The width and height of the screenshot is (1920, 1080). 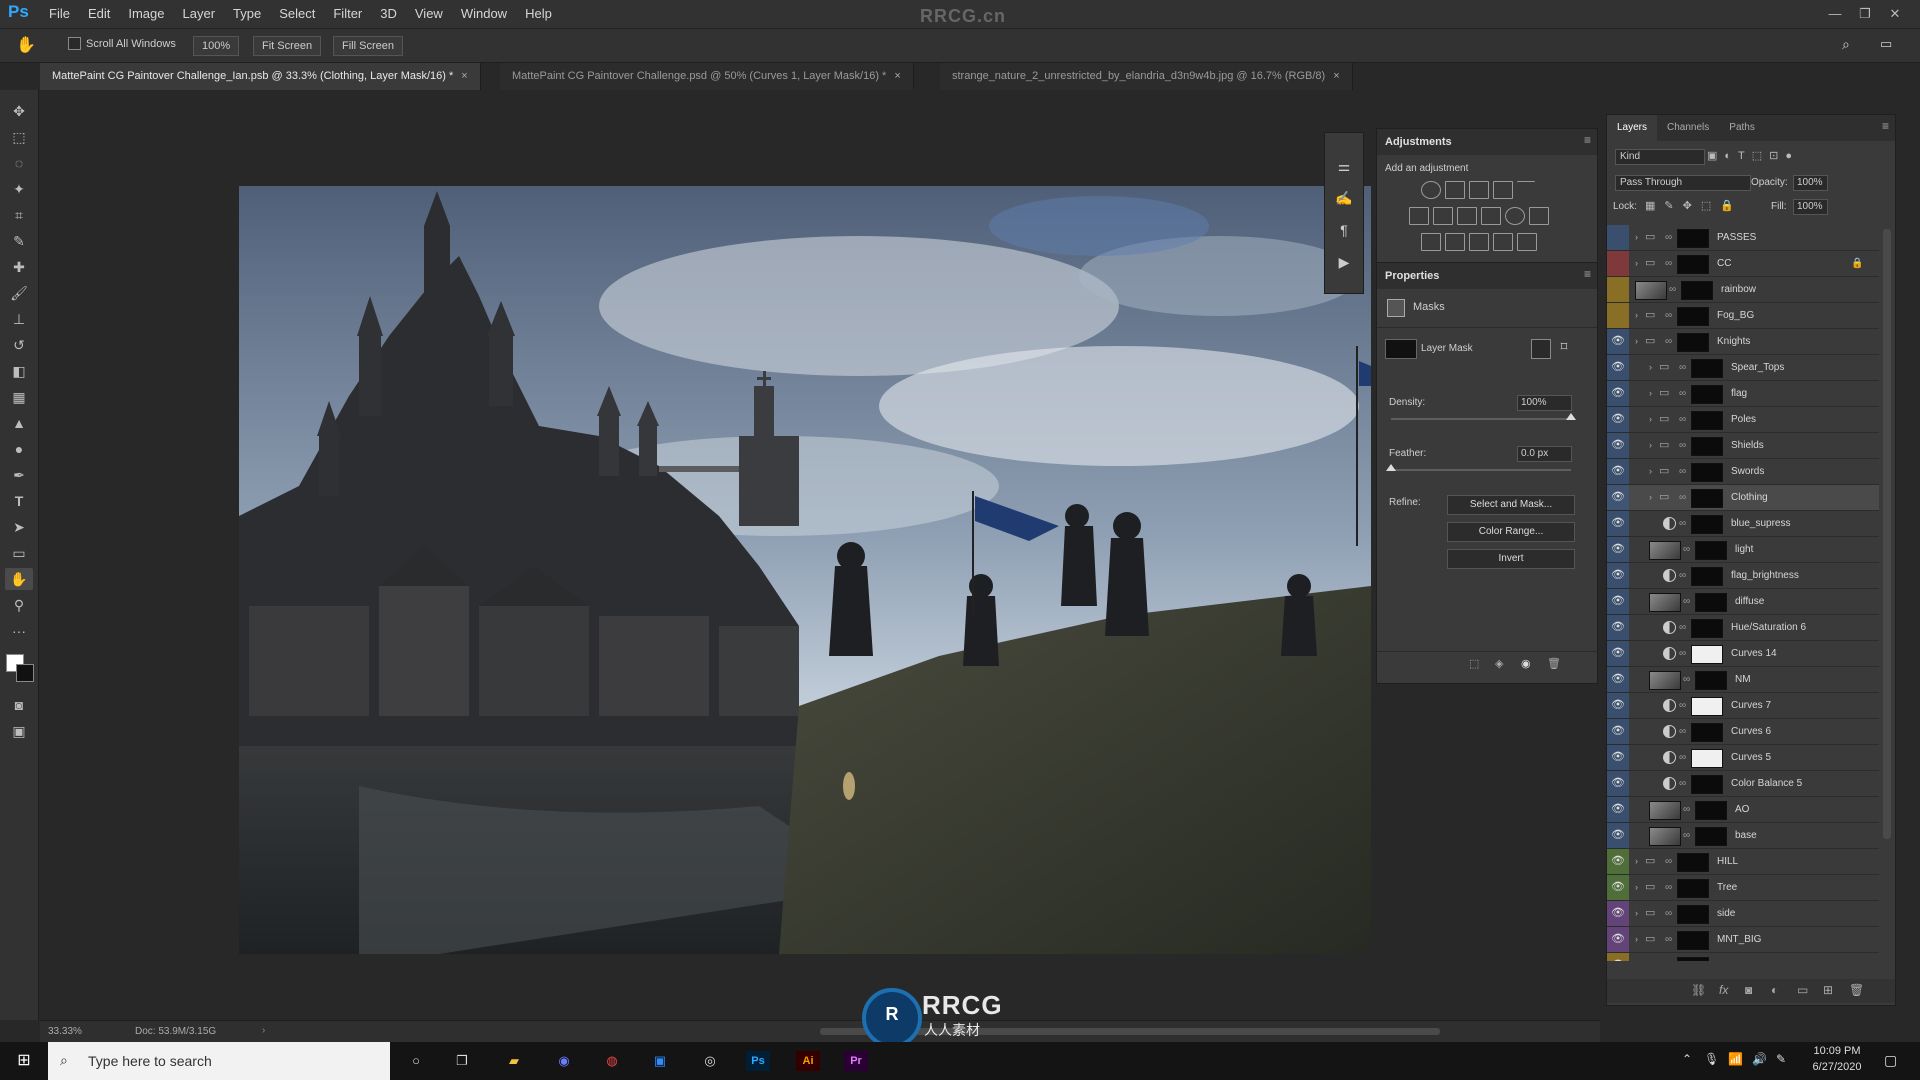 What do you see at coordinates (19, 449) in the screenshot?
I see `dodge-tool-icon: ●` at bounding box center [19, 449].